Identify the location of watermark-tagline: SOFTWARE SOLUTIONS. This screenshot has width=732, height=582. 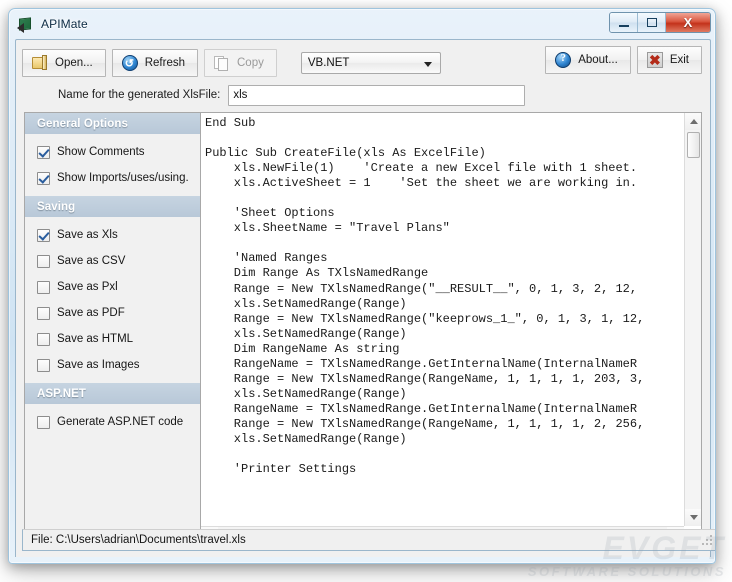
(626, 572).